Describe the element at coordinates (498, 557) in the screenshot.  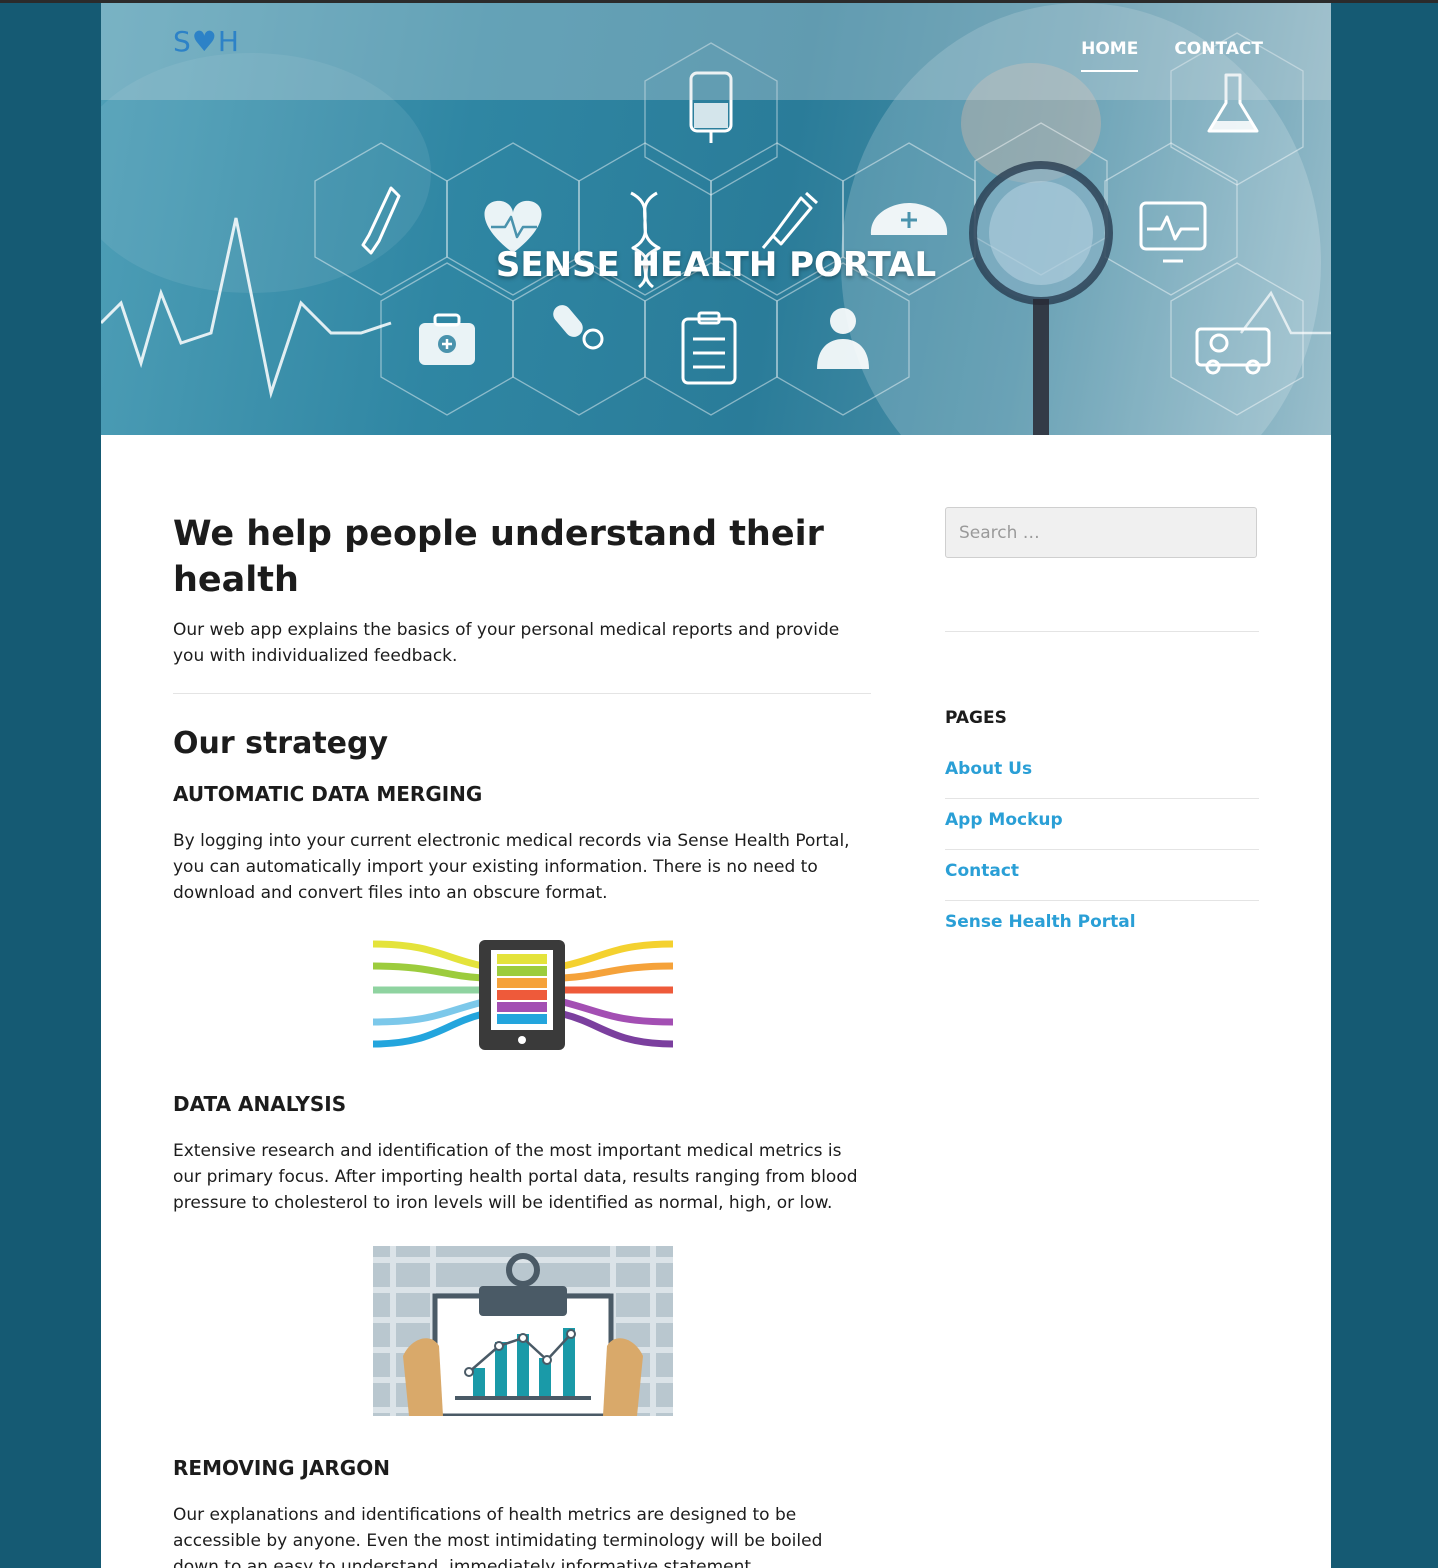
I see `intro-heading: We help people understand their health` at that location.